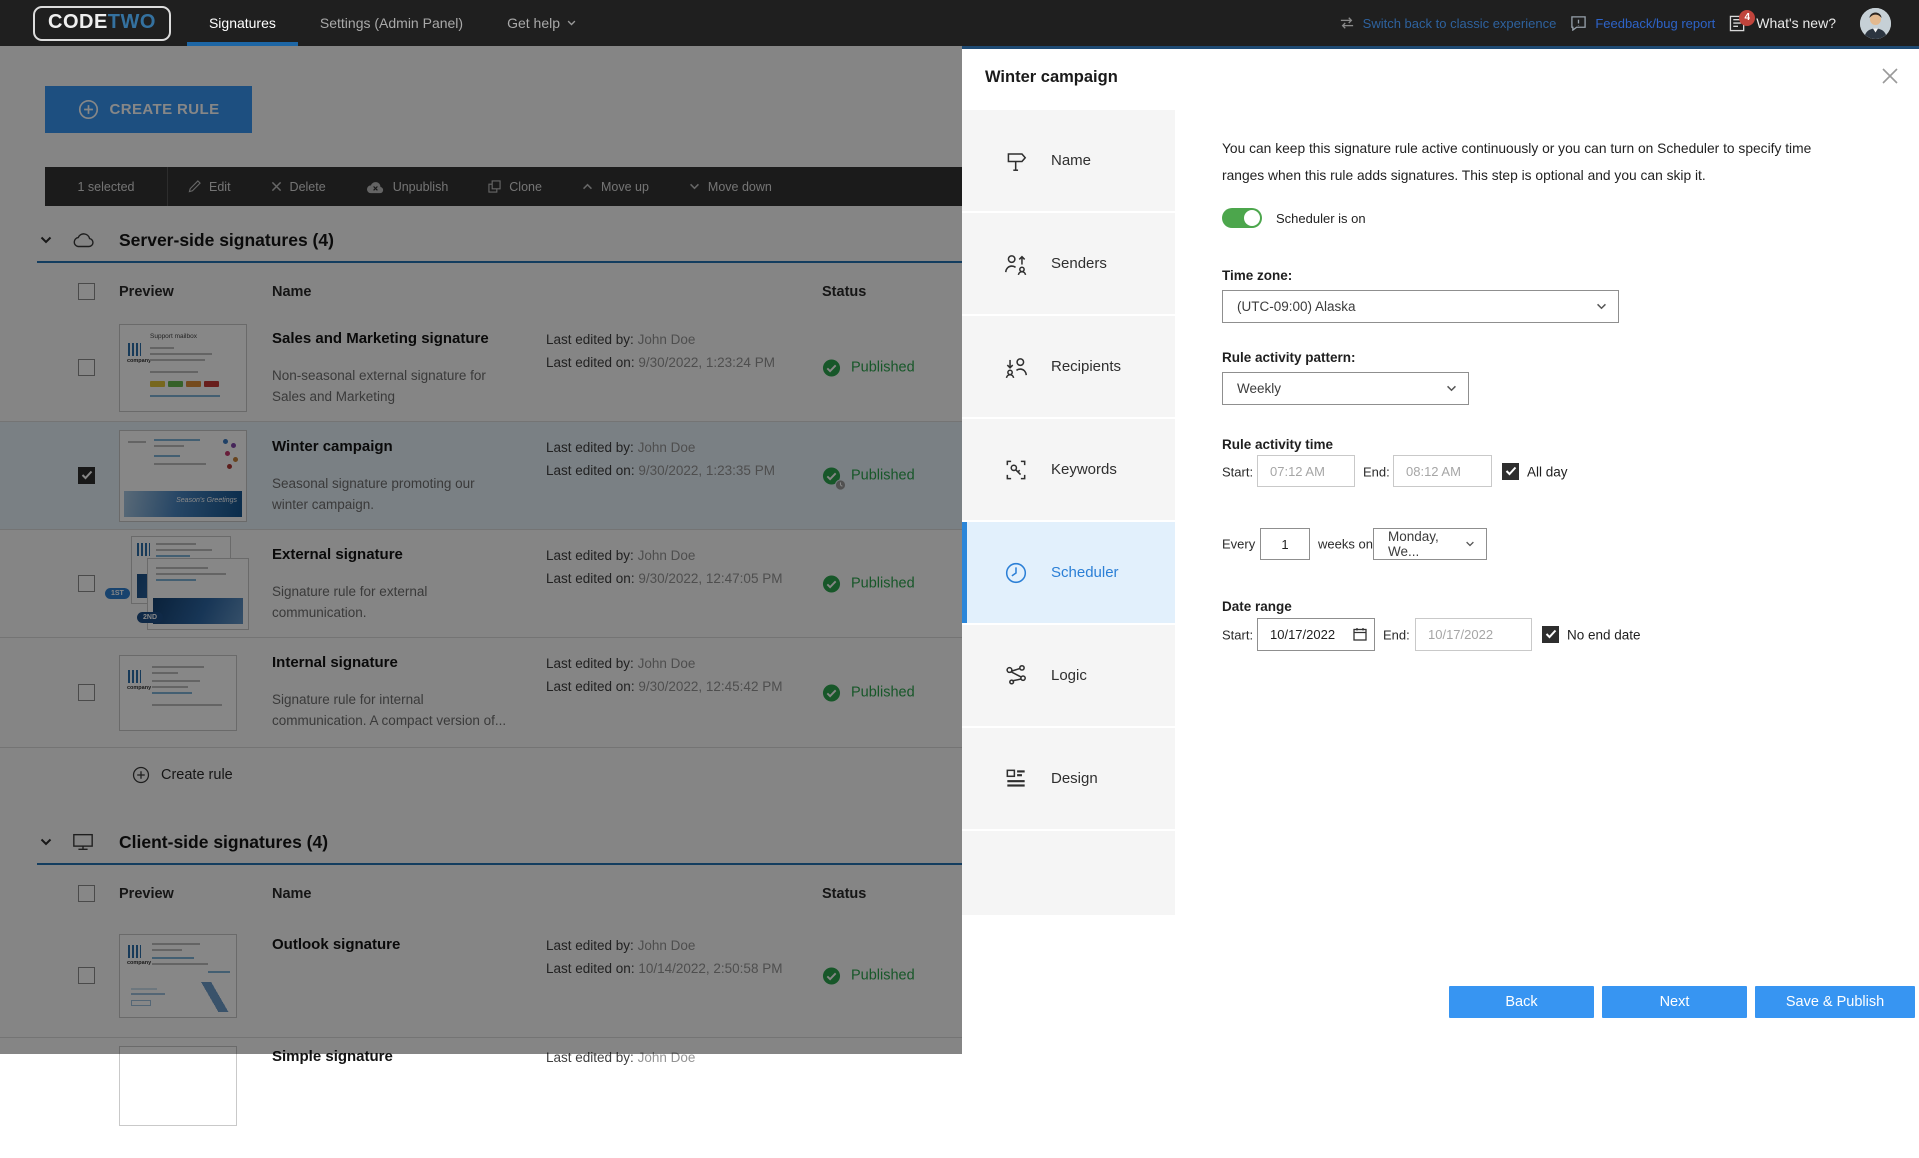 Image resolution: width=1919 pixels, height=1158 pixels. What do you see at coordinates (1306, 471) in the screenshot?
I see `start-time-input` at bounding box center [1306, 471].